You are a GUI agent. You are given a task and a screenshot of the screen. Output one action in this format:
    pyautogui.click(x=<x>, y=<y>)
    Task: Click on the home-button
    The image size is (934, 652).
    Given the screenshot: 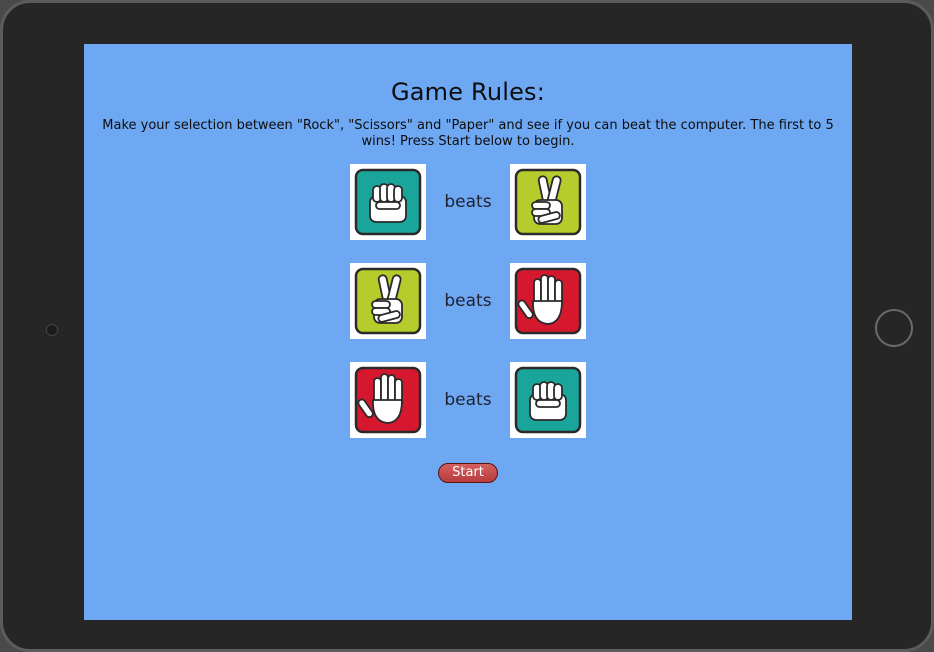 What is the action you would take?
    pyautogui.click(x=894, y=328)
    